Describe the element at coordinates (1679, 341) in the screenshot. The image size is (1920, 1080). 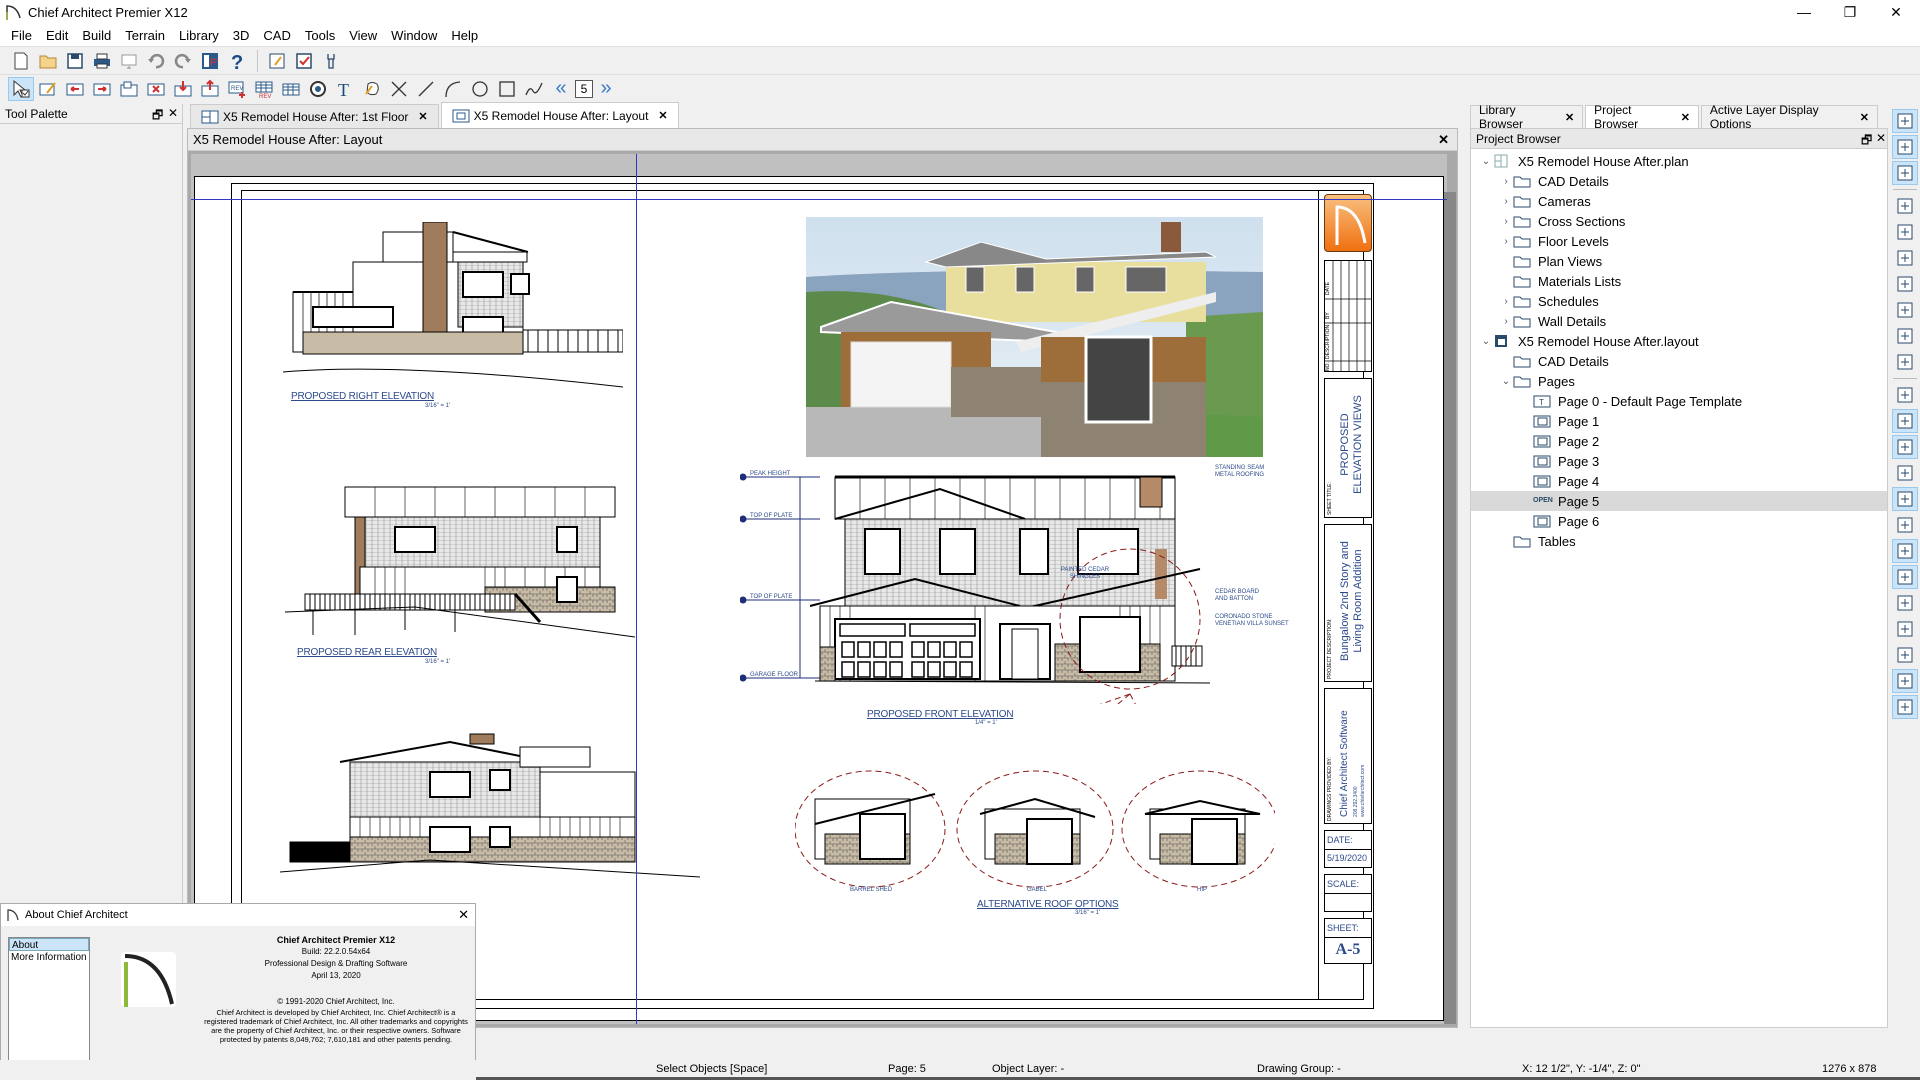
I see `tree-item: ⌄ X5 Remodel House After.layout` at that location.